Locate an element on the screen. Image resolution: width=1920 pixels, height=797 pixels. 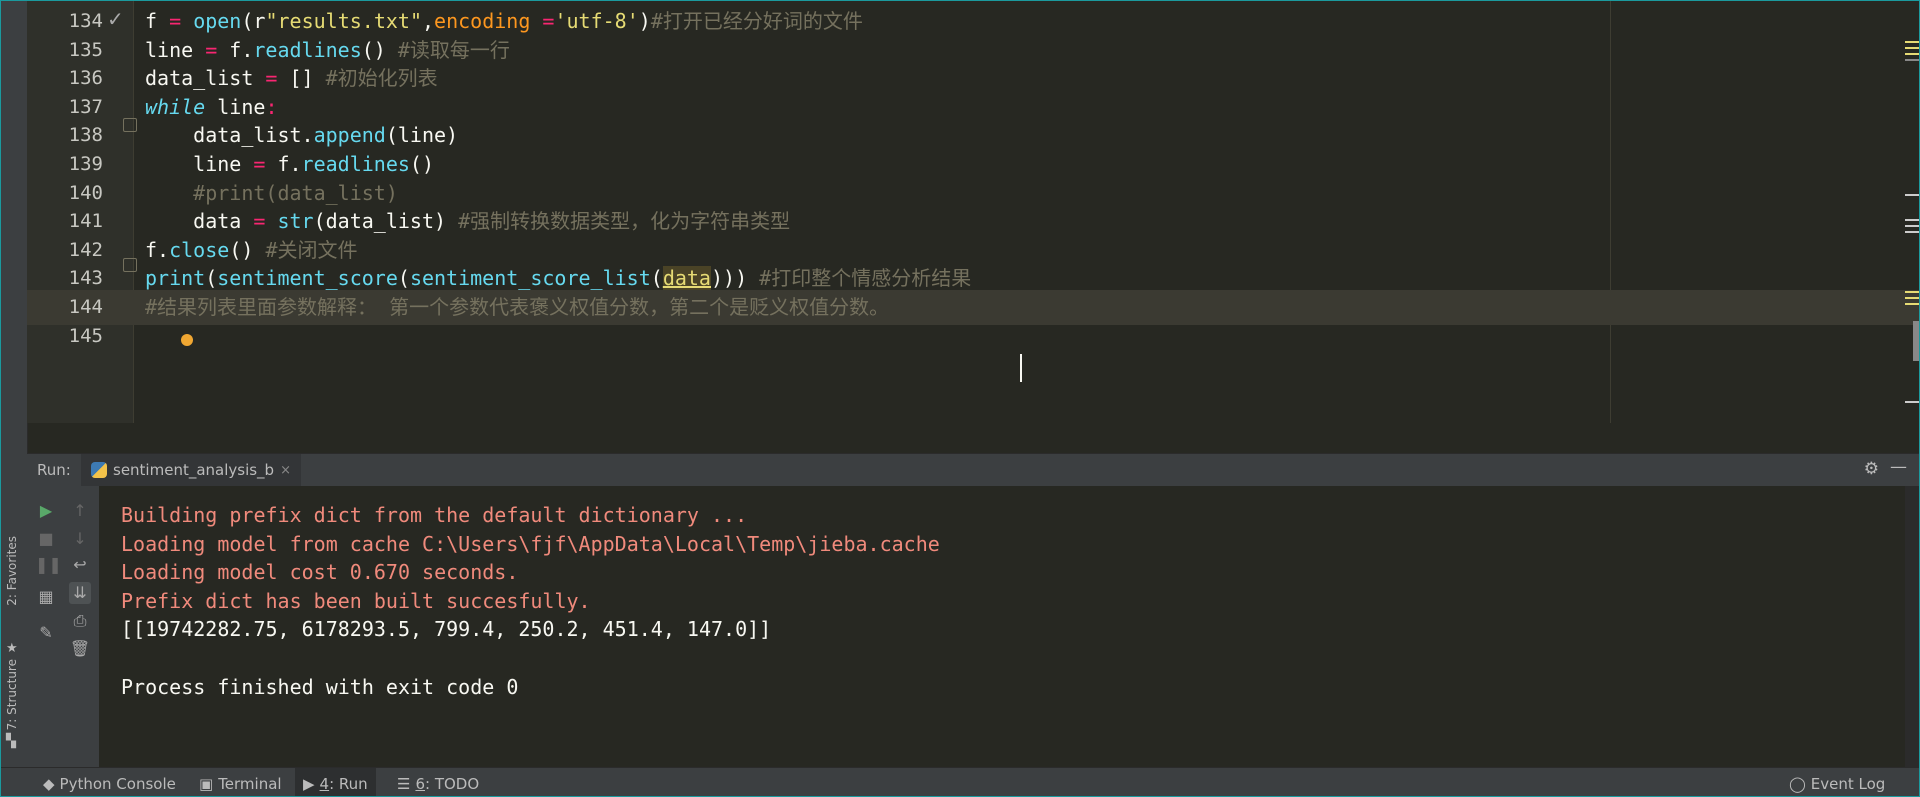
run-label: Run: is located at coordinates (54, 470).